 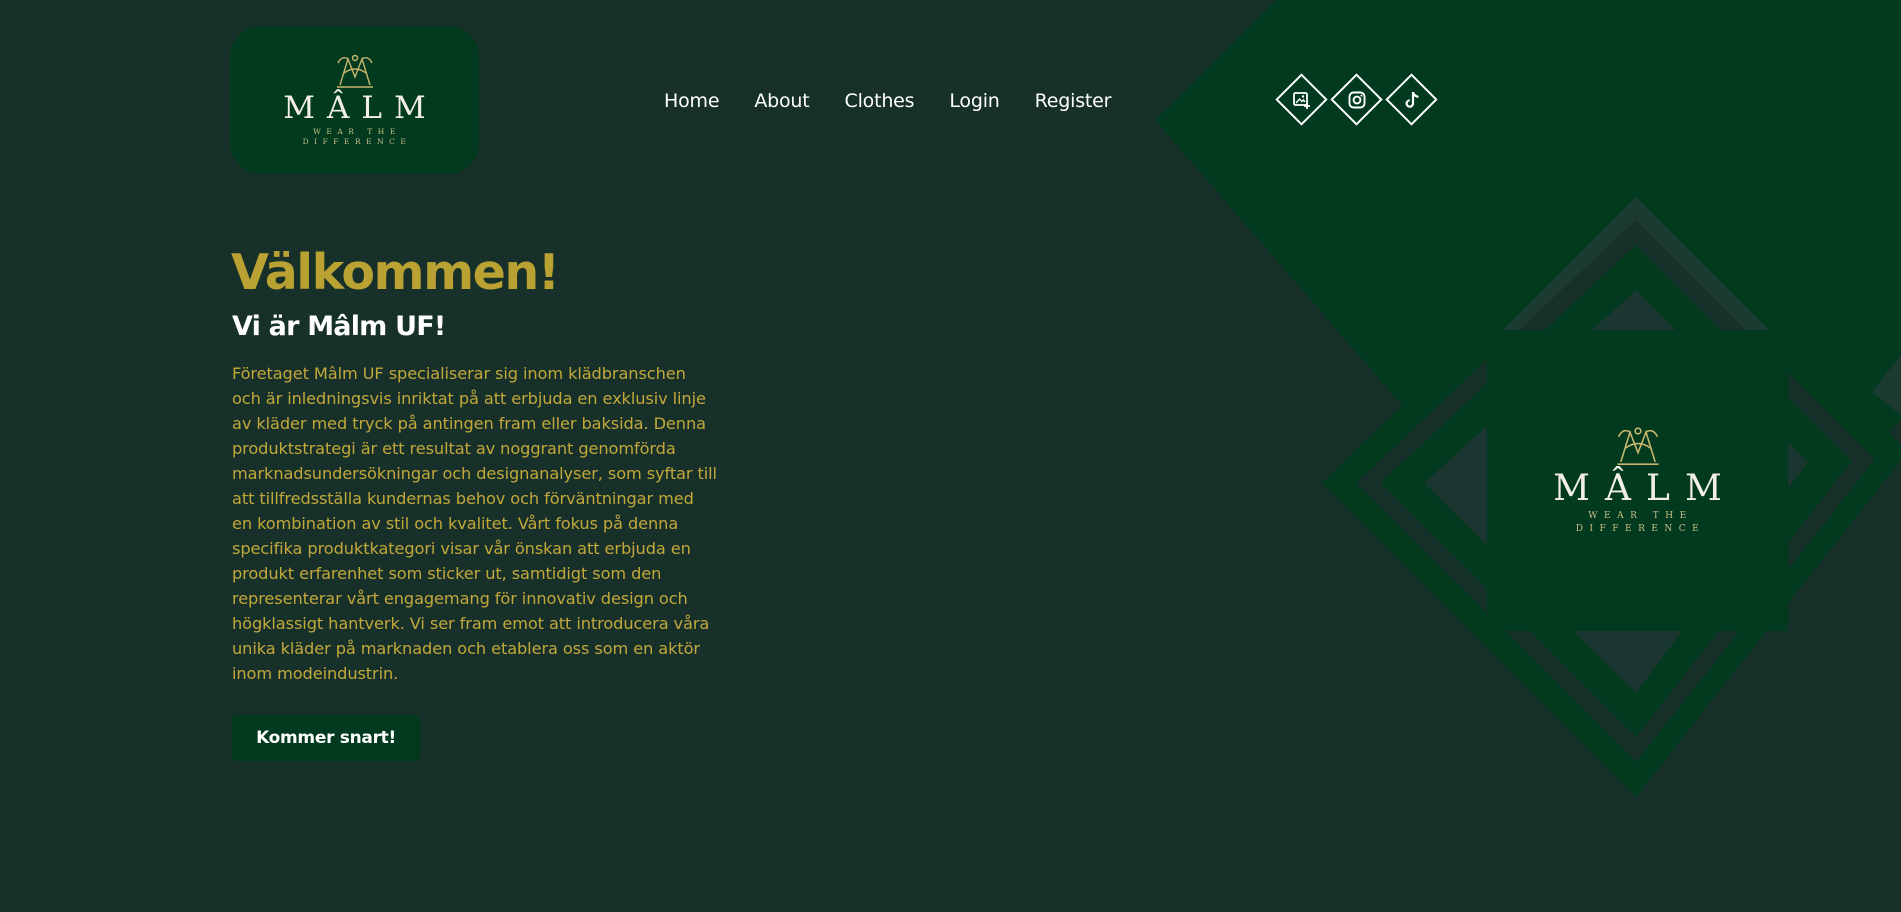 I want to click on main-nav: Home About Clothes Login Register, so click(x=905, y=101).